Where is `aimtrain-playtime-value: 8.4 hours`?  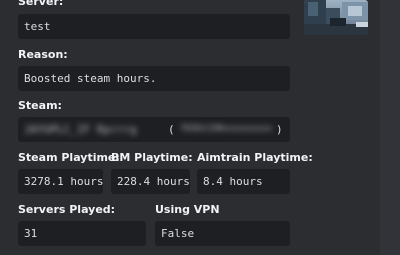
aimtrain-playtime-value: 8.4 hours is located at coordinates (243, 181).